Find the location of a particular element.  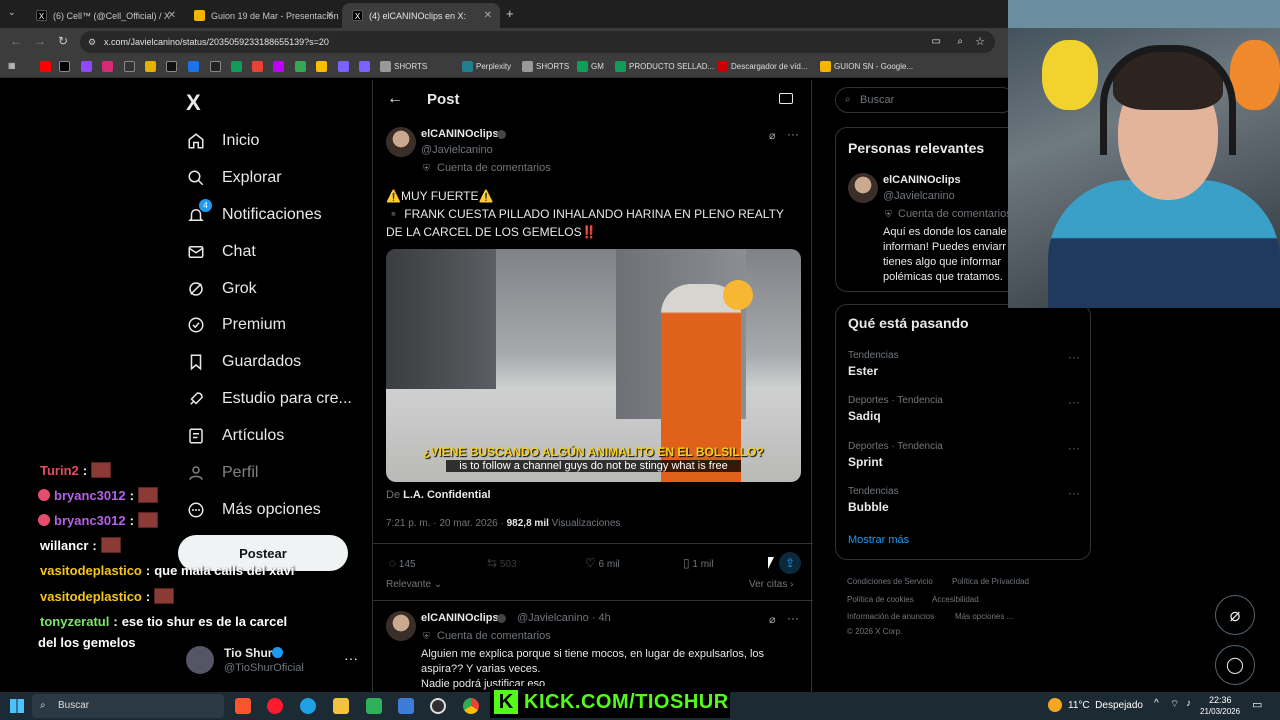

reload-icon: ↻ is located at coordinates (63, 41).